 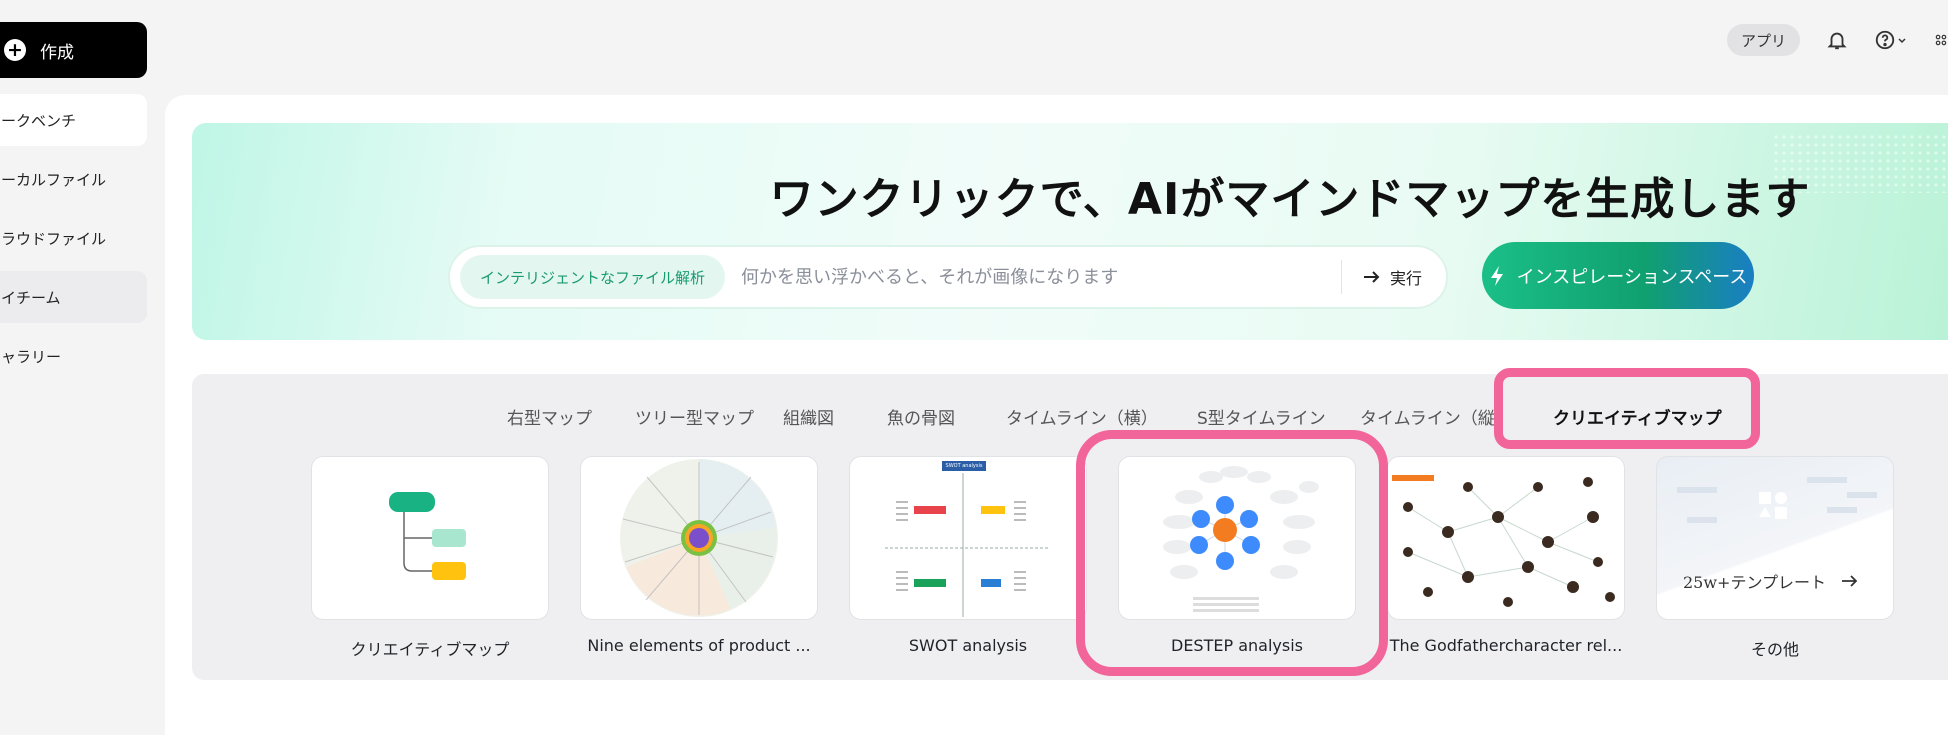 What do you see at coordinates (1082, 416) in the screenshot?
I see `tab-timeline-horizontal: タイムライン（横）` at bounding box center [1082, 416].